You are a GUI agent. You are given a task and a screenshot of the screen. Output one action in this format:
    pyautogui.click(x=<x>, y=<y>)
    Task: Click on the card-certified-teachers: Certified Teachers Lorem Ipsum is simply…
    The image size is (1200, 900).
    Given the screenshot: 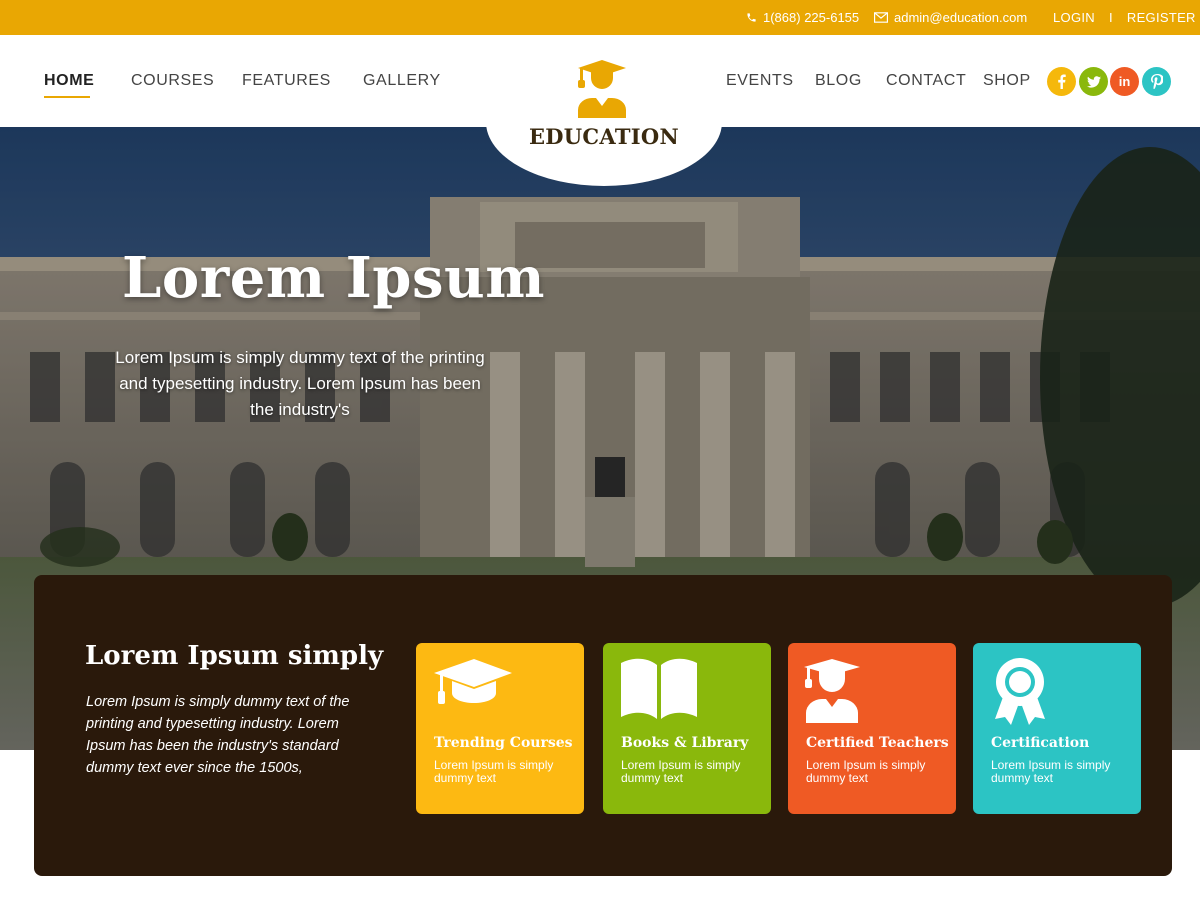 What is the action you would take?
    pyautogui.click(x=872, y=728)
    